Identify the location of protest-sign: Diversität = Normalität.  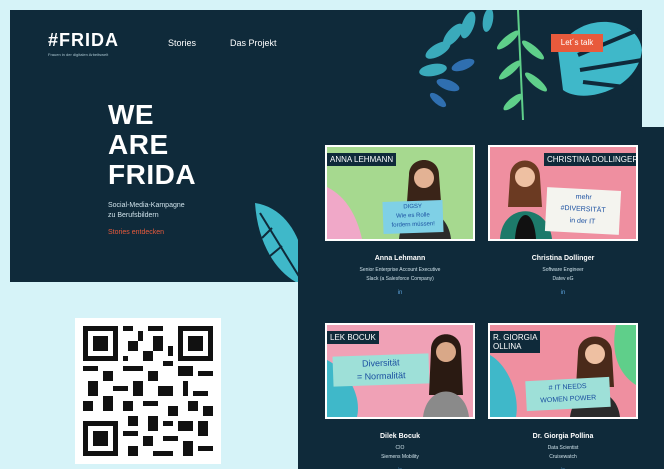
(381, 370).